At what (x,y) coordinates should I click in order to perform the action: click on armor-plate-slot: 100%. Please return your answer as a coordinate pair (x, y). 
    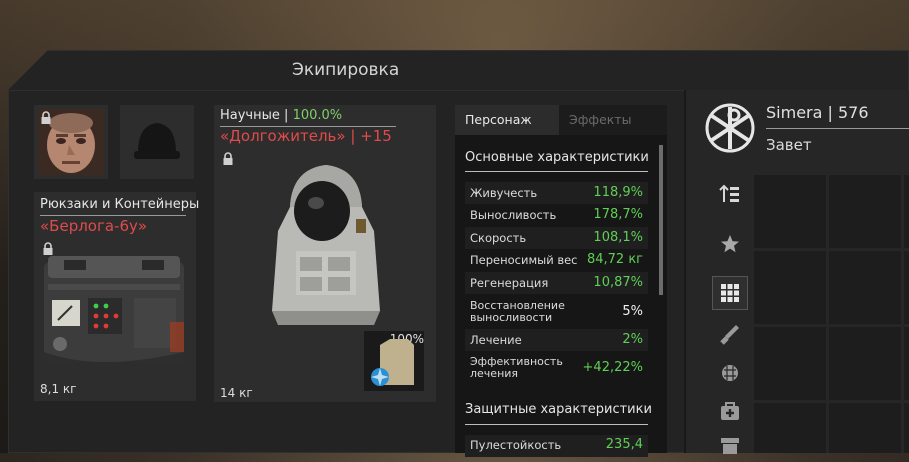
    Looking at the image, I should click on (394, 361).